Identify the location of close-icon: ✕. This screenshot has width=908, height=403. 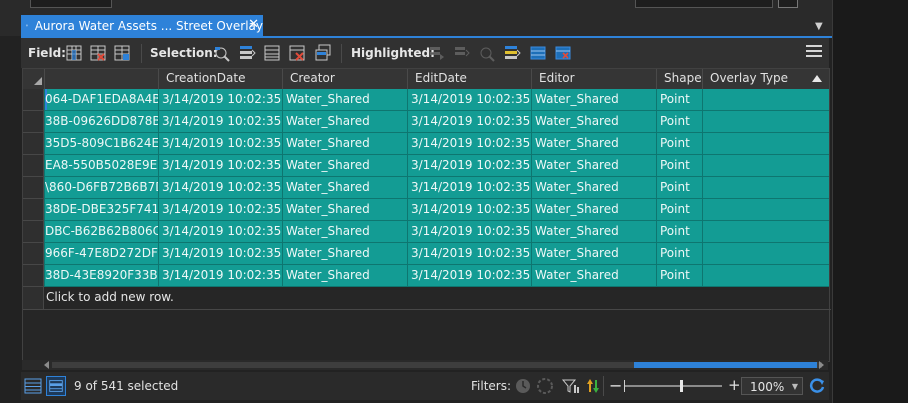
(253, 24).